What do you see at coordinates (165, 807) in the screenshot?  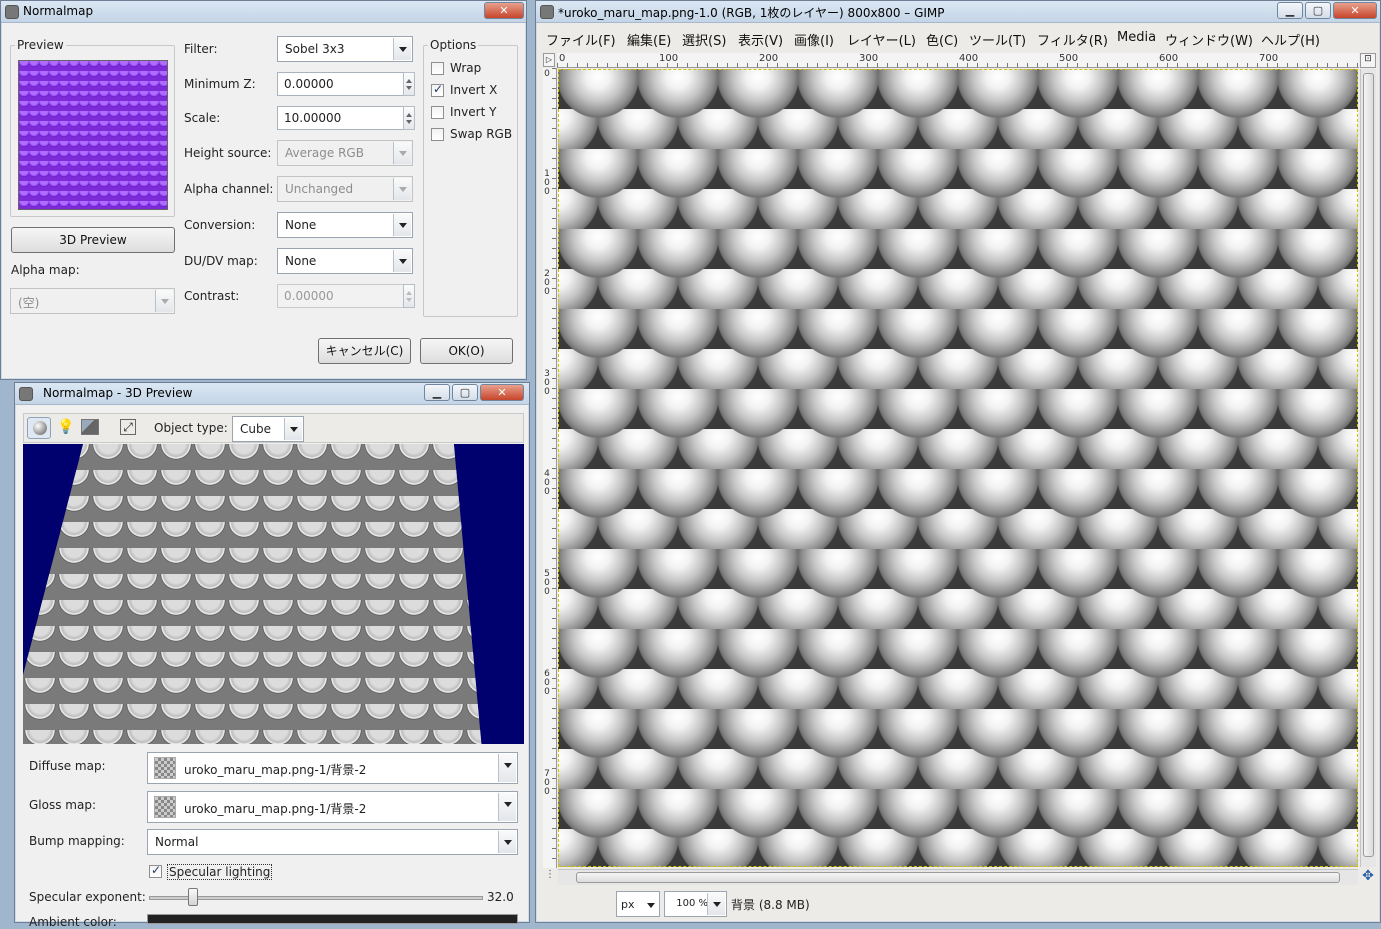 I see `gloss-map-thumb` at bounding box center [165, 807].